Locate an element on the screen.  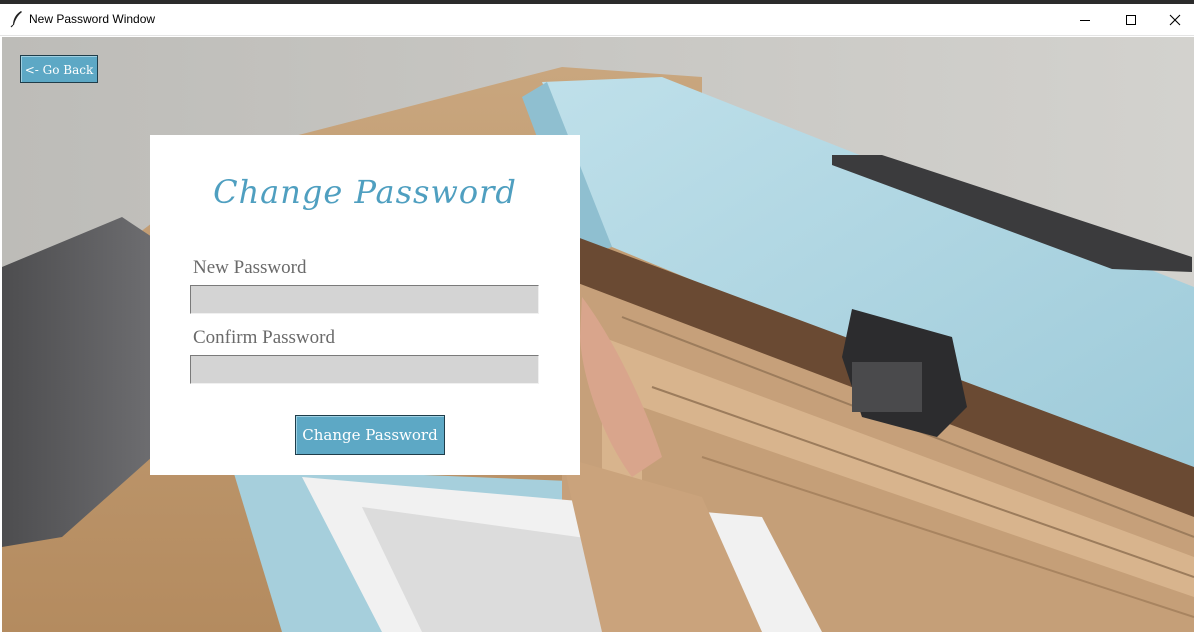
page-title: Change Password is located at coordinates (365, 192).